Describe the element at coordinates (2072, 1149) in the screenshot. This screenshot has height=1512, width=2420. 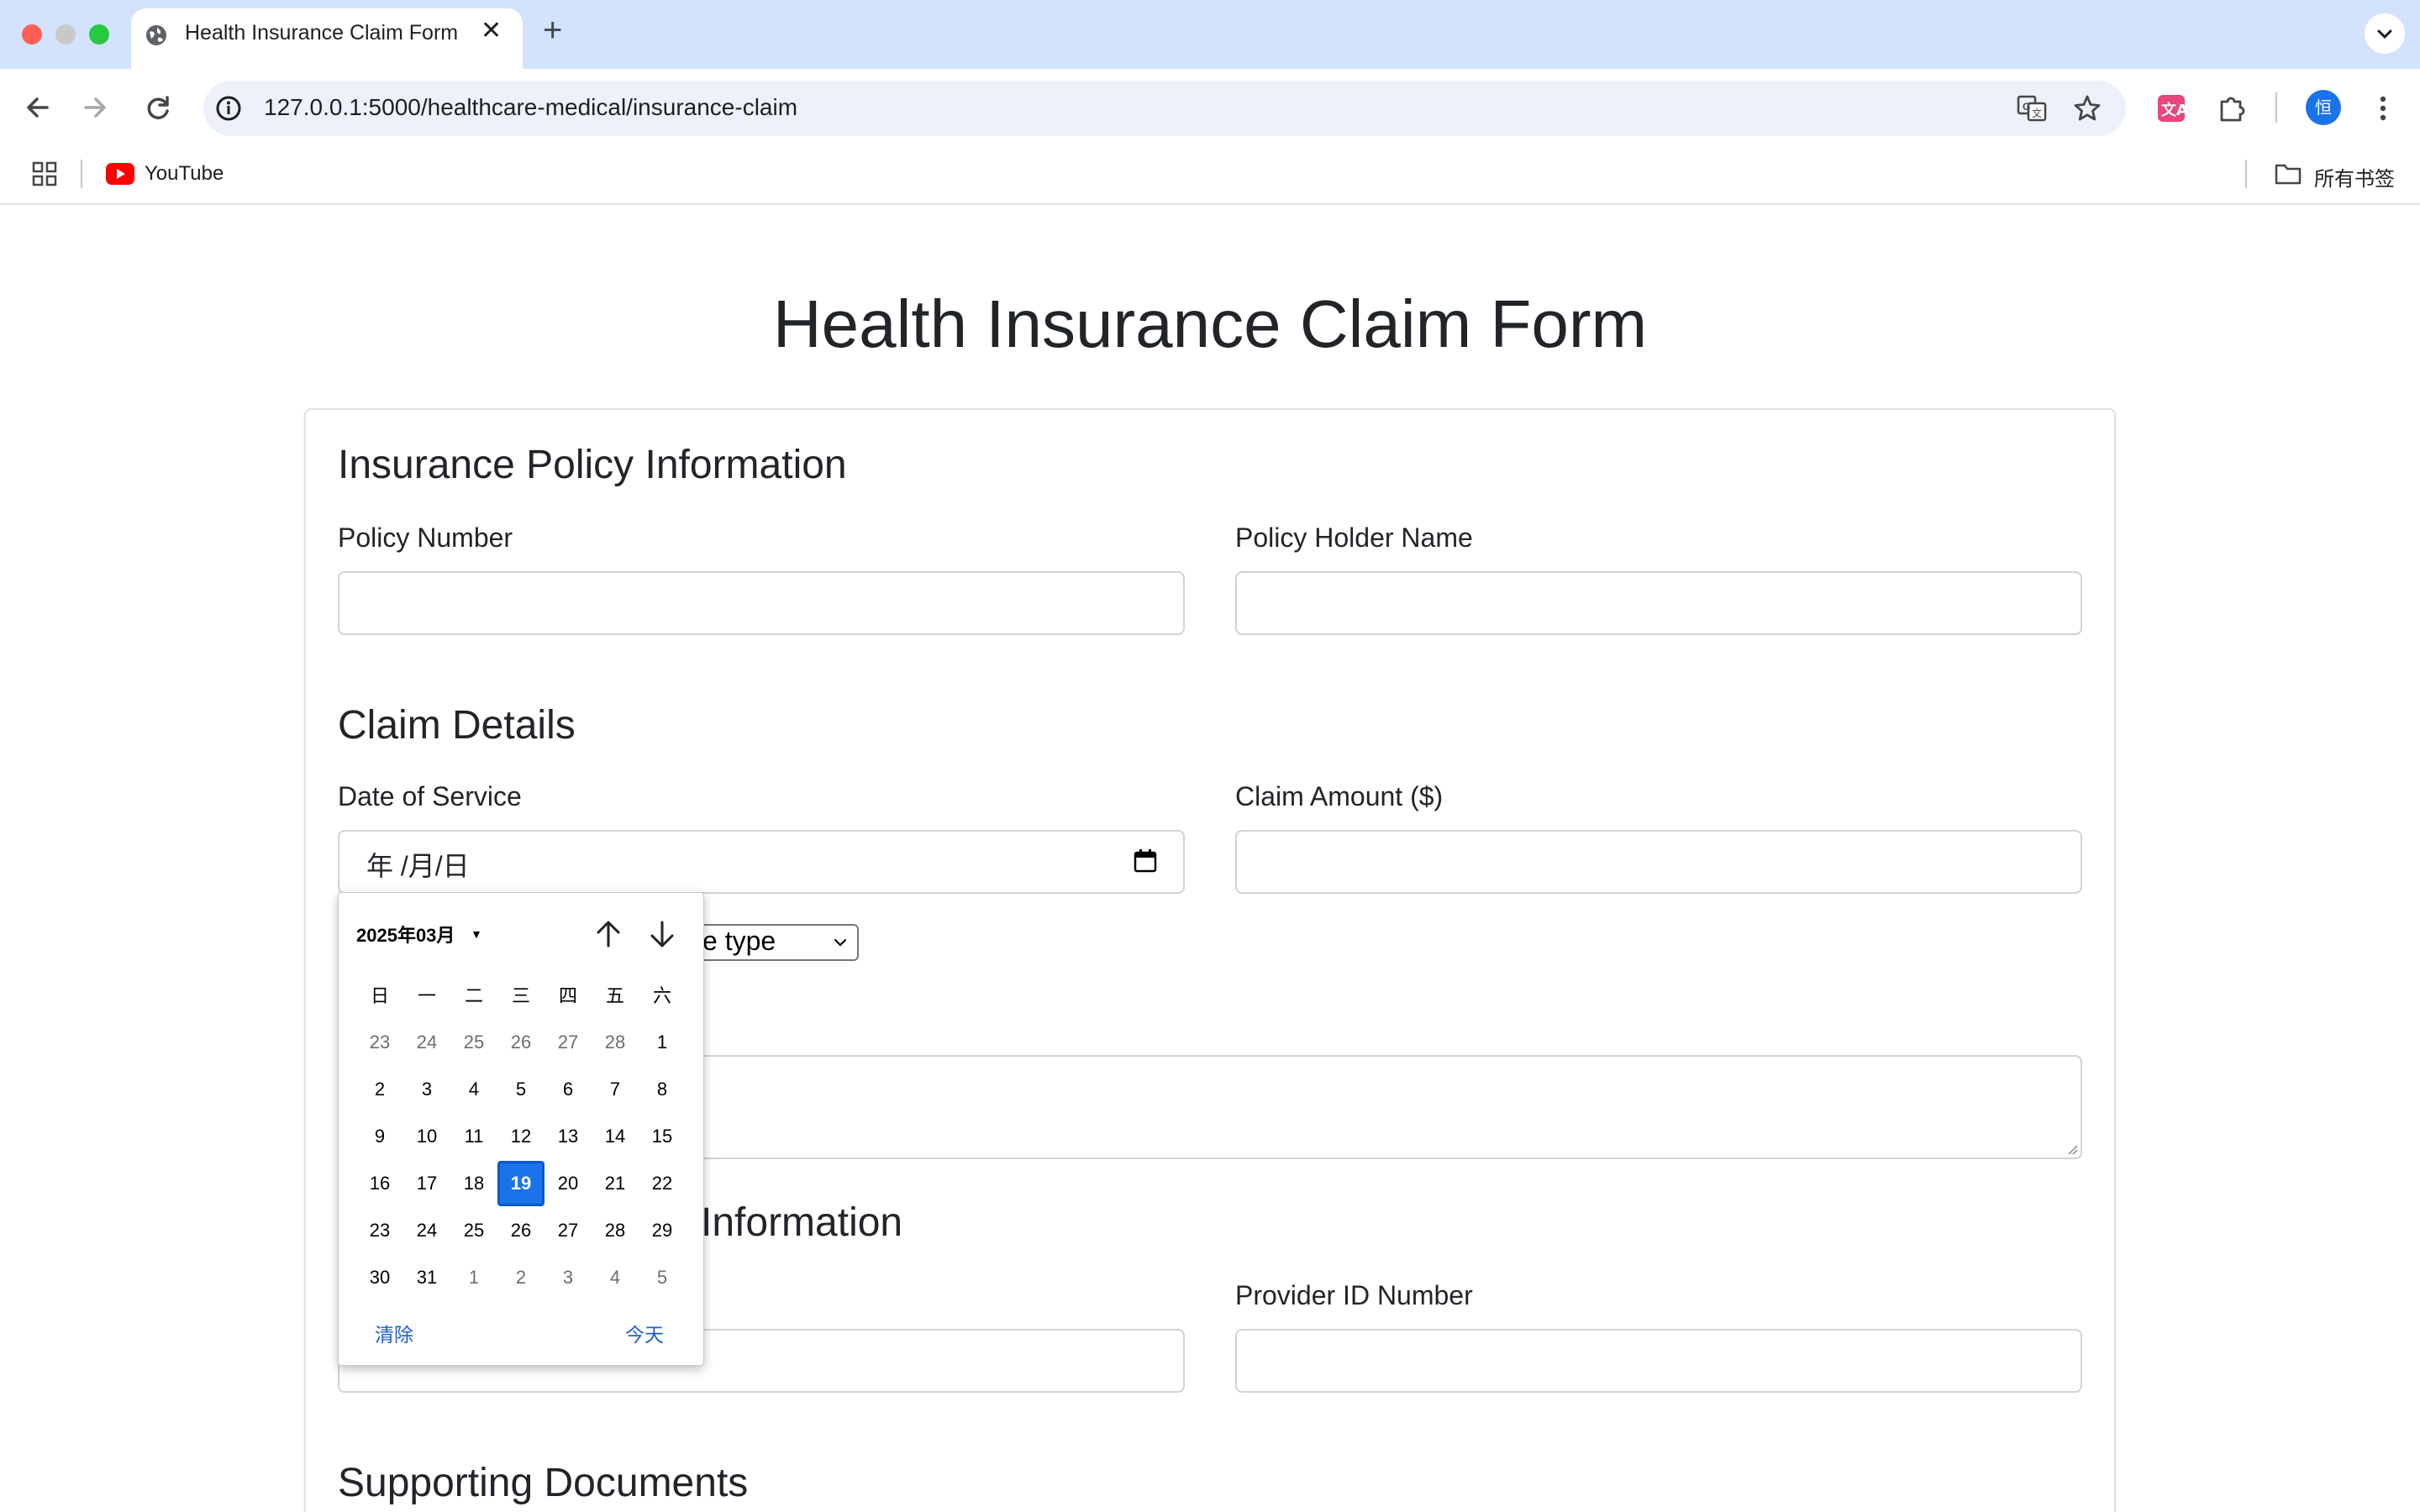
I see `resize-handle-icon` at that location.